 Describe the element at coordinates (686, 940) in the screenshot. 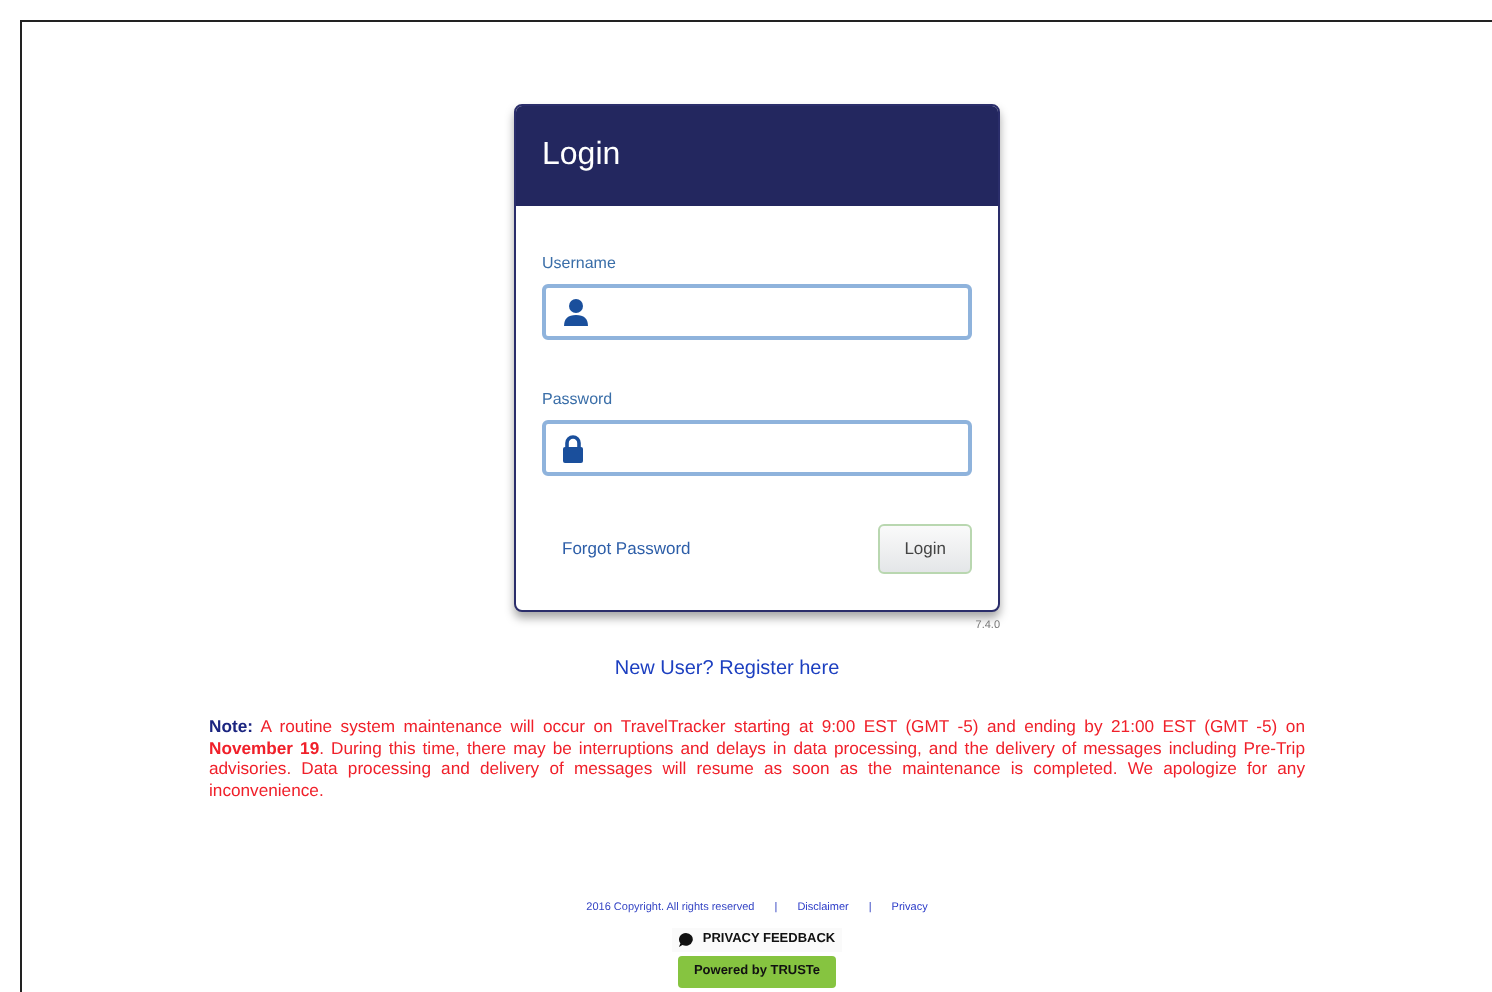

I see `speech-bubble-icon` at that location.